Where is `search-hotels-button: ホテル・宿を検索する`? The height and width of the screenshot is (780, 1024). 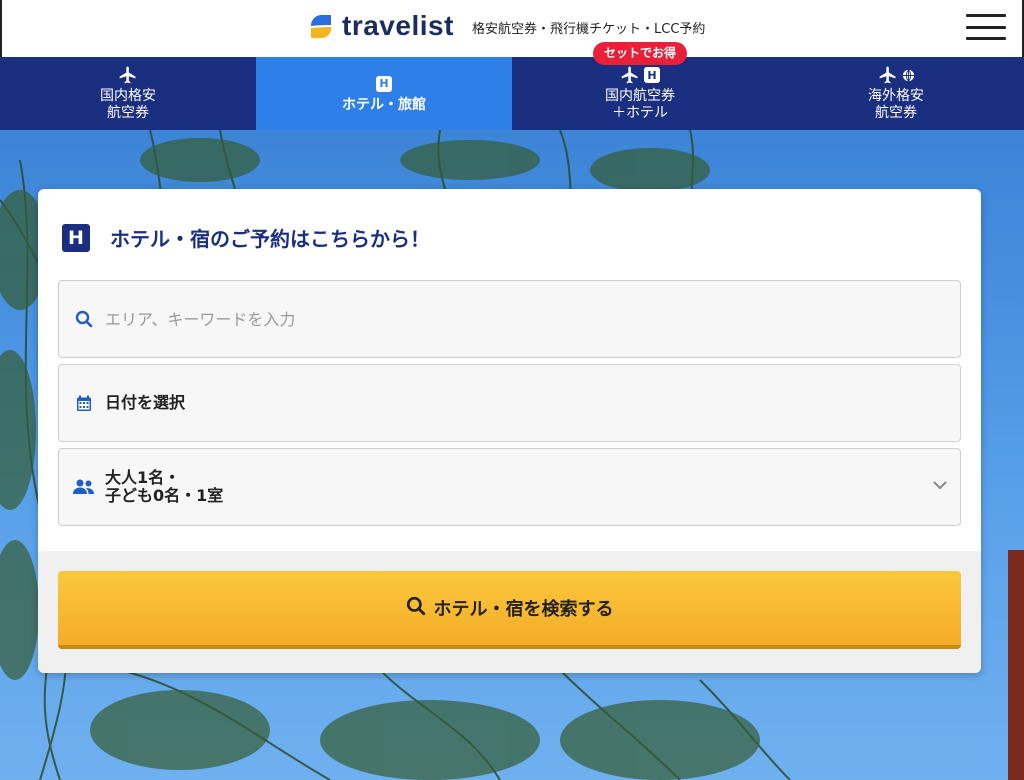 search-hotels-button: ホテル・宿を検索する is located at coordinates (509, 610).